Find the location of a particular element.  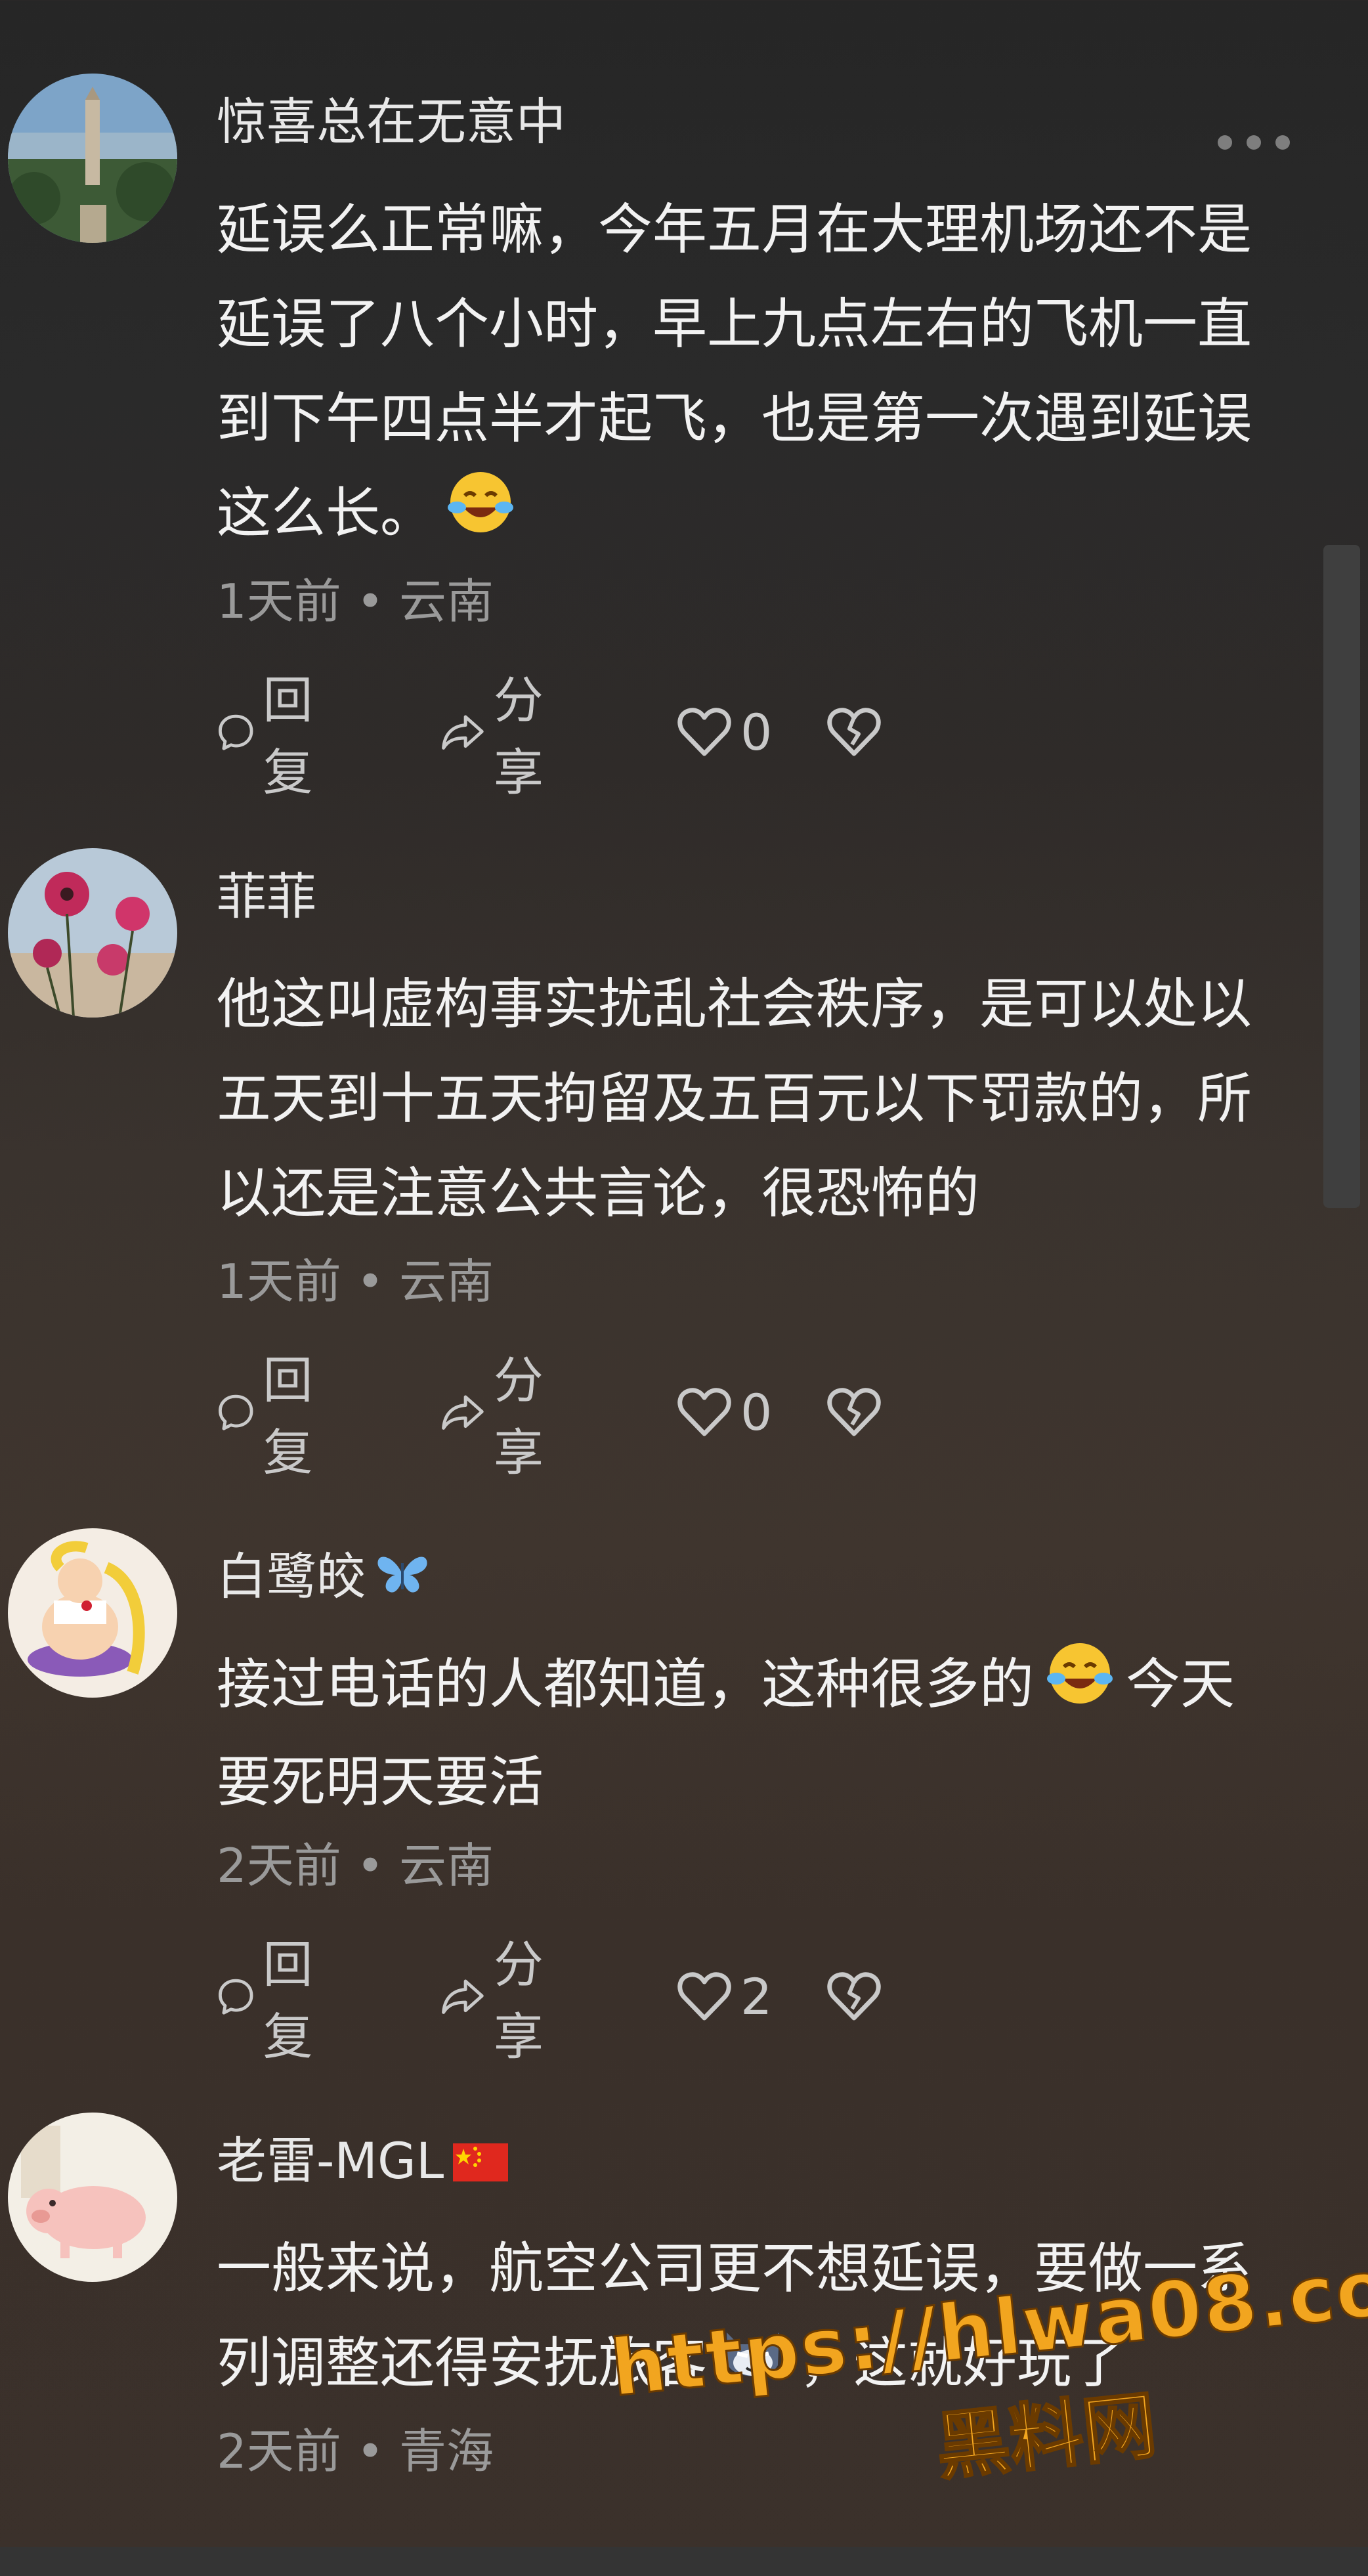

comment-line: 这么长。 is located at coordinates (755, 515).